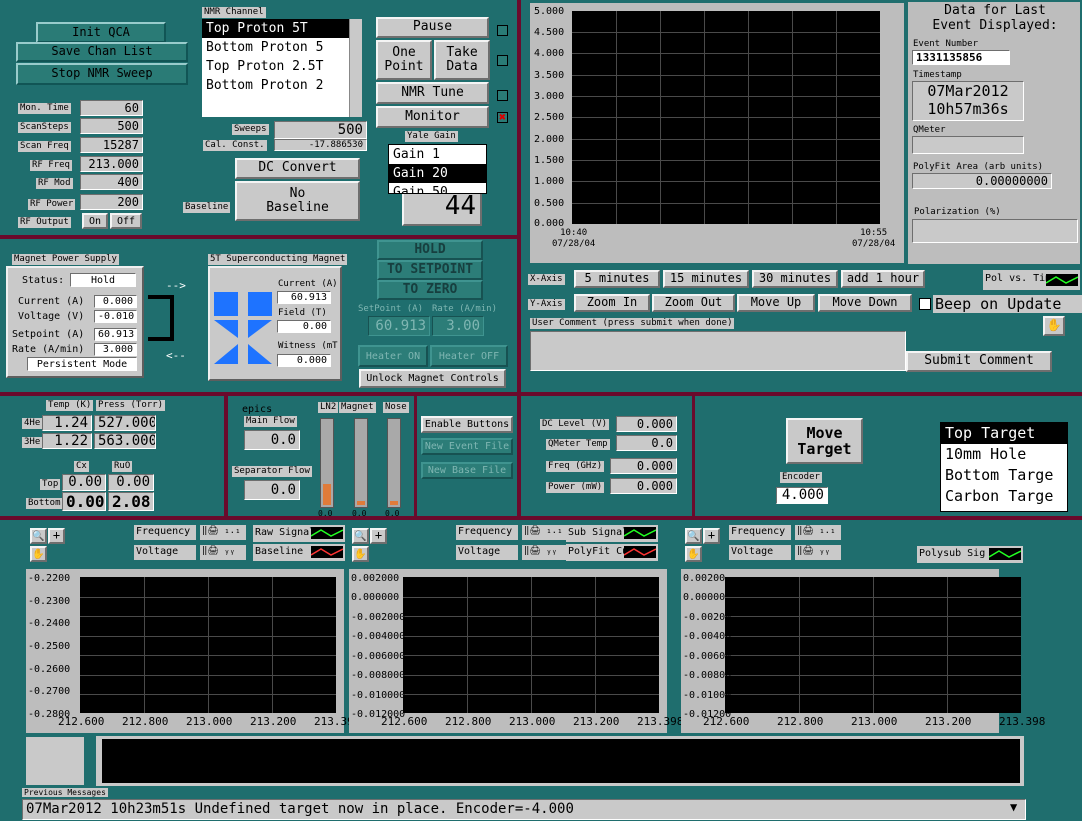 The image size is (1082, 821). Describe the element at coordinates (693, 303) in the screenshot. I see `zoom-out-button: Zoom Out` at that location.